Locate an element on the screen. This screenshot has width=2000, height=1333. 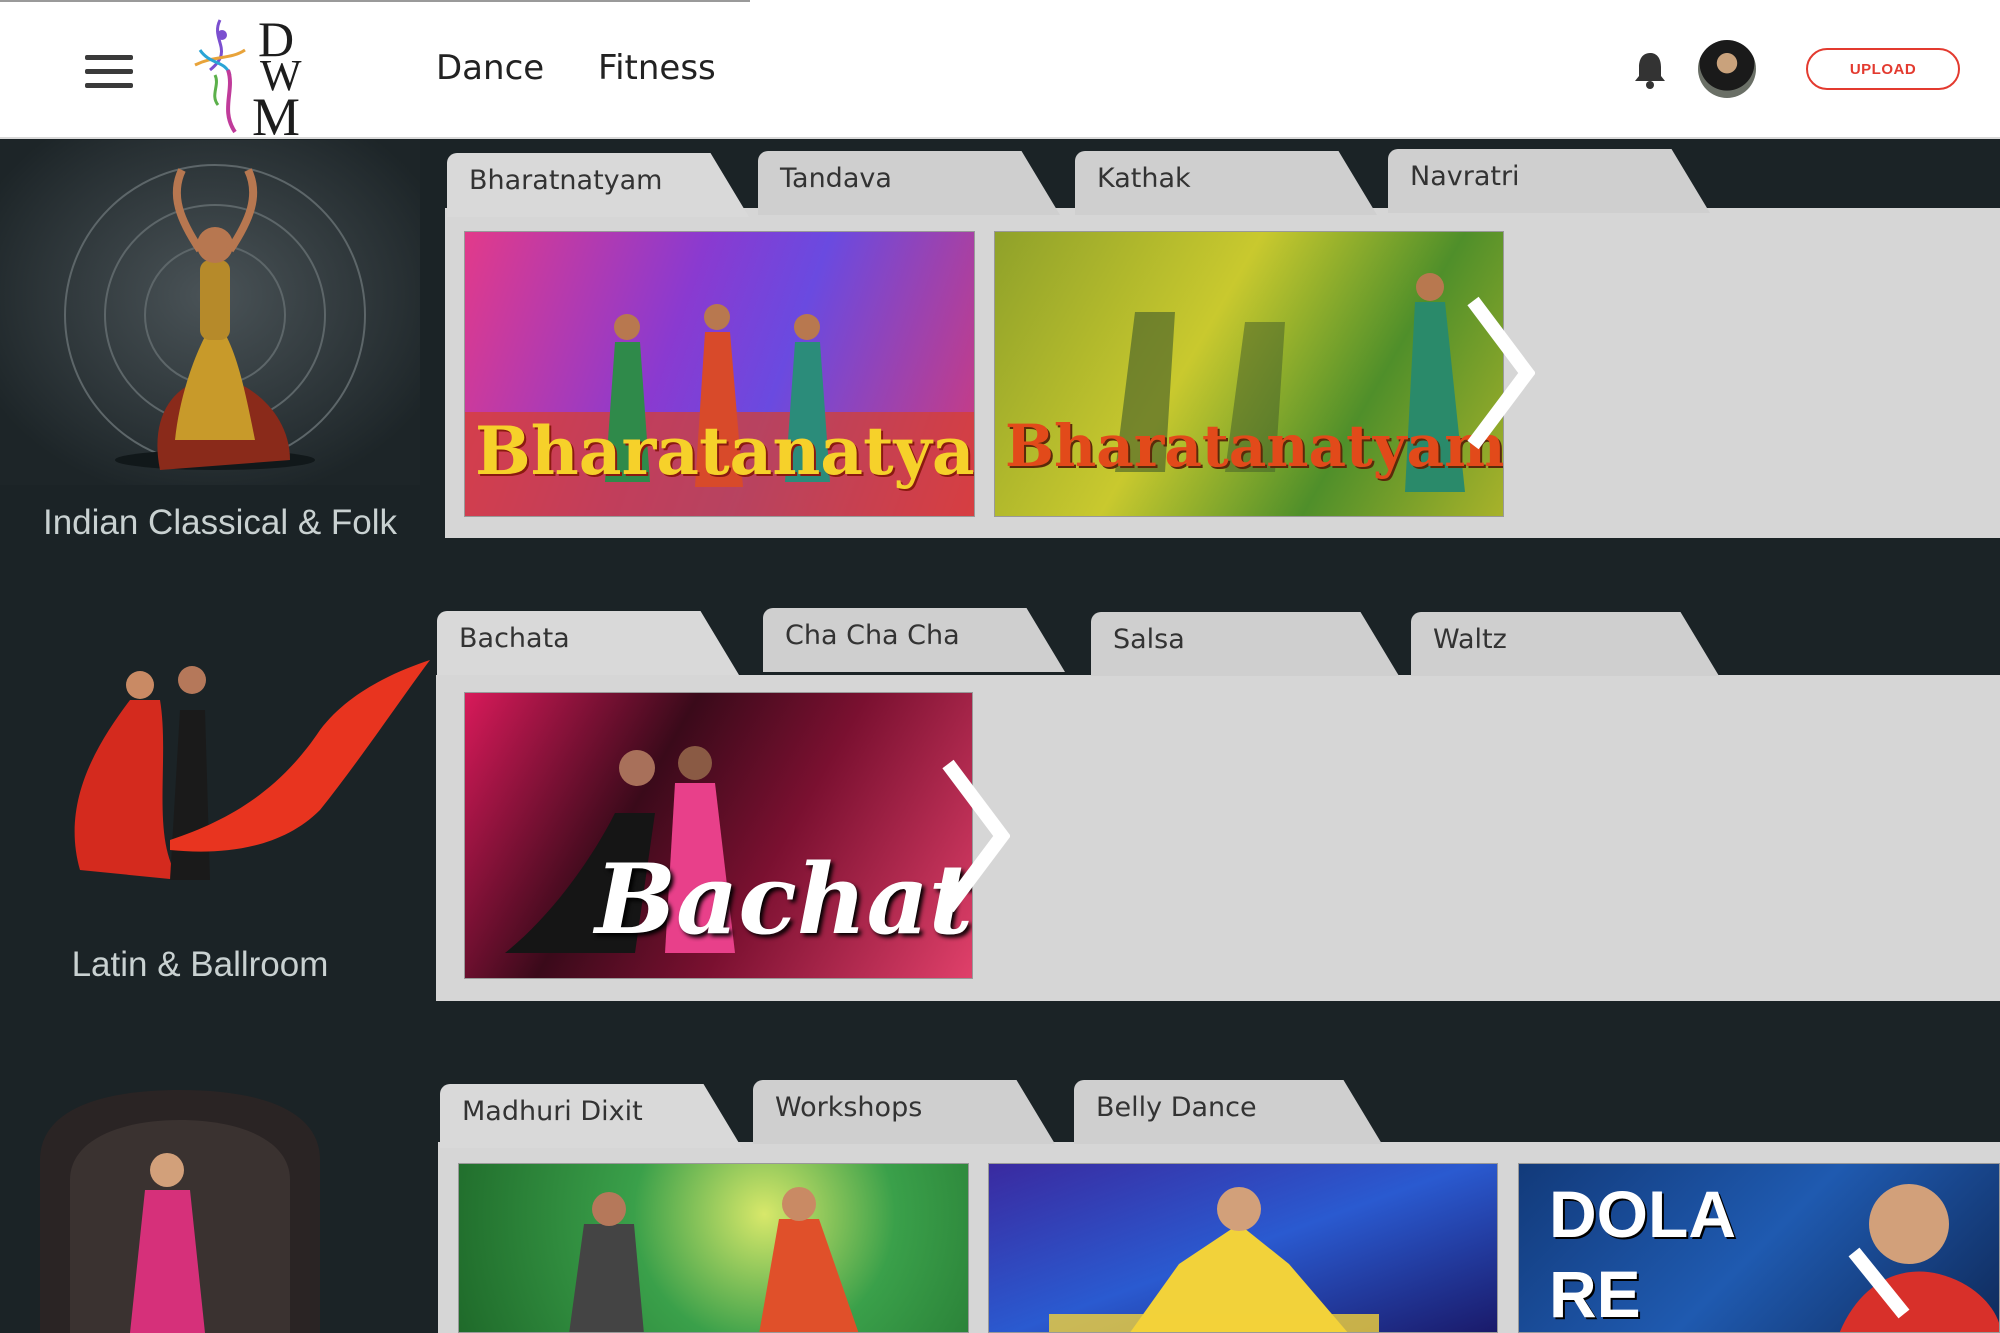
category-latin-ballroom: Latin & Ballroom is located at coordinates (220, 800).